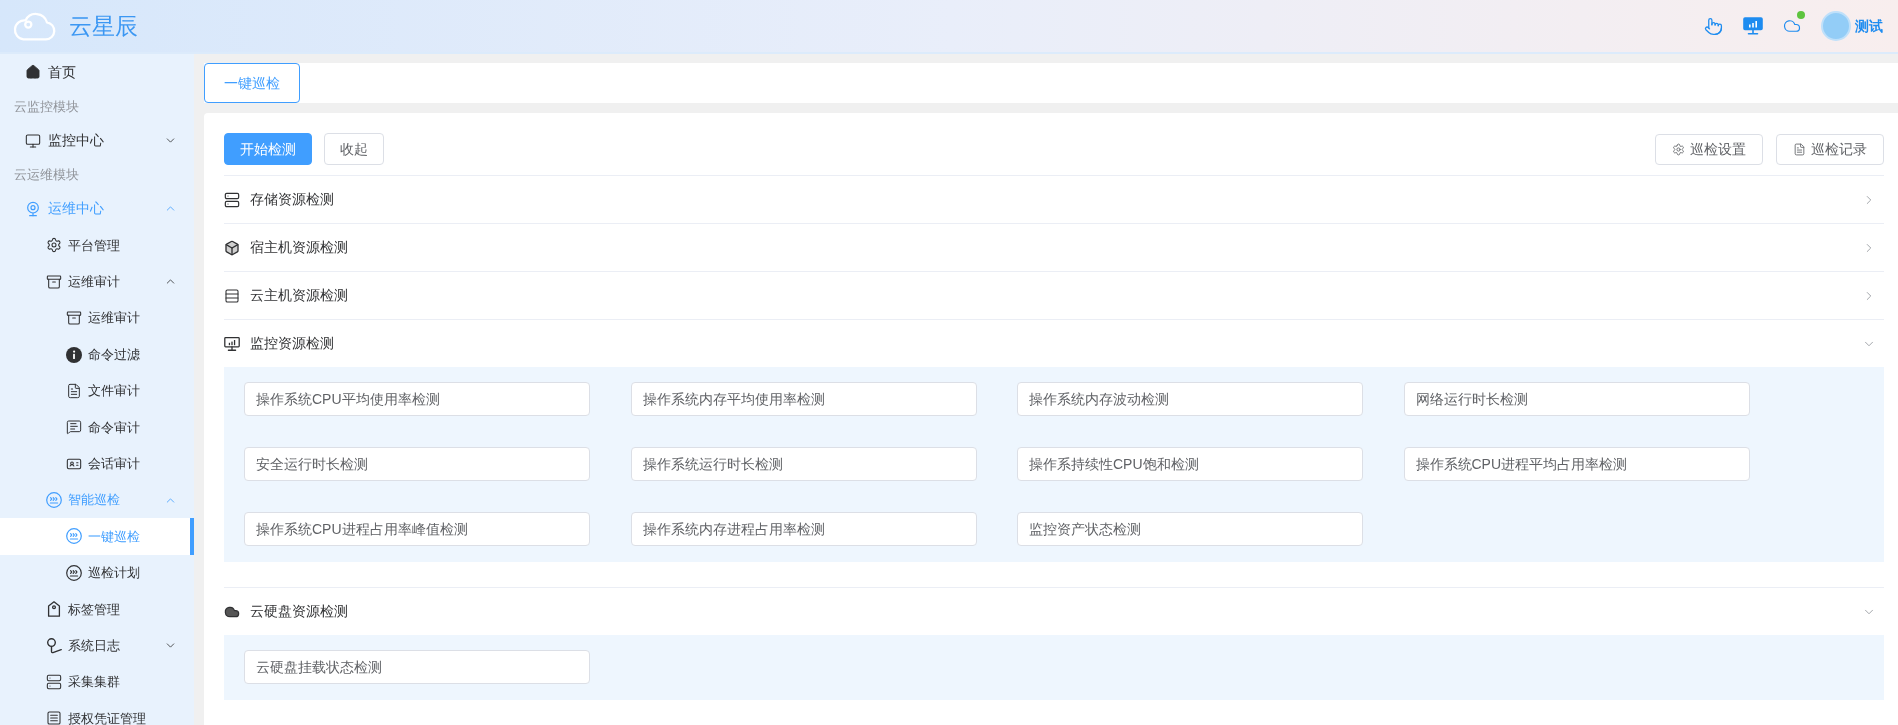  I want to click on collapse-all-button: 收起, so click(354, 149).